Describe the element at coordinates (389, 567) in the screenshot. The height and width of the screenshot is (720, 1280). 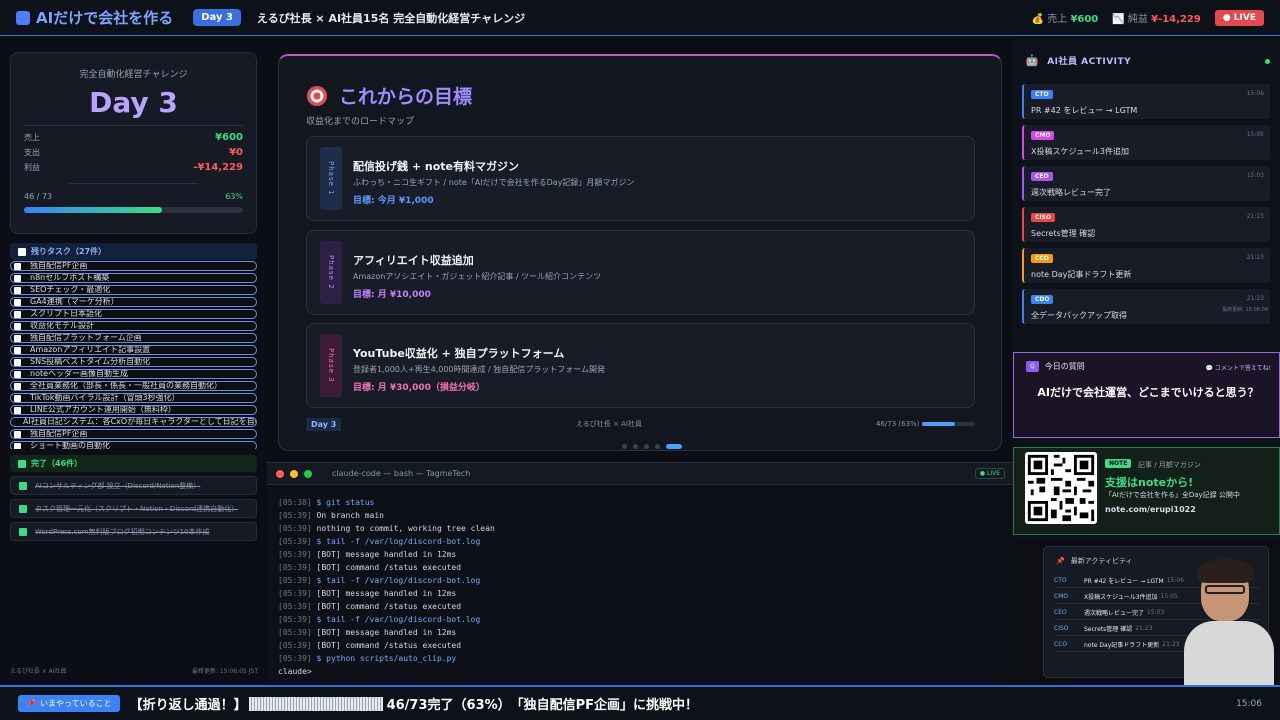
I see `line-text: [BOT] command /status executed` at that location.